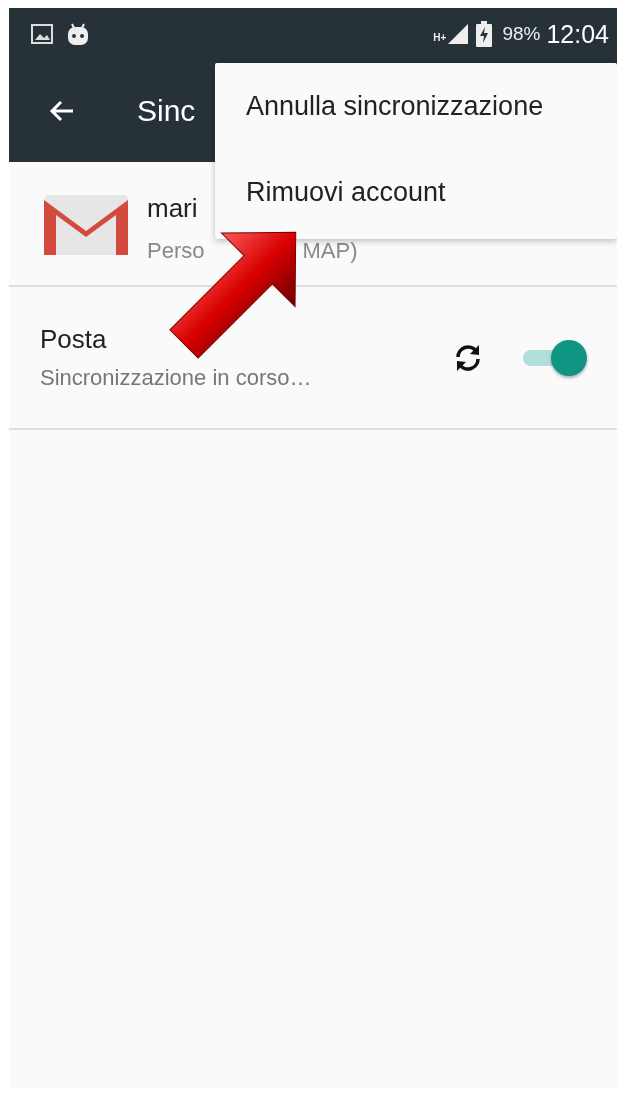  I want to click on page-title: Sinc, so click(166, 111).